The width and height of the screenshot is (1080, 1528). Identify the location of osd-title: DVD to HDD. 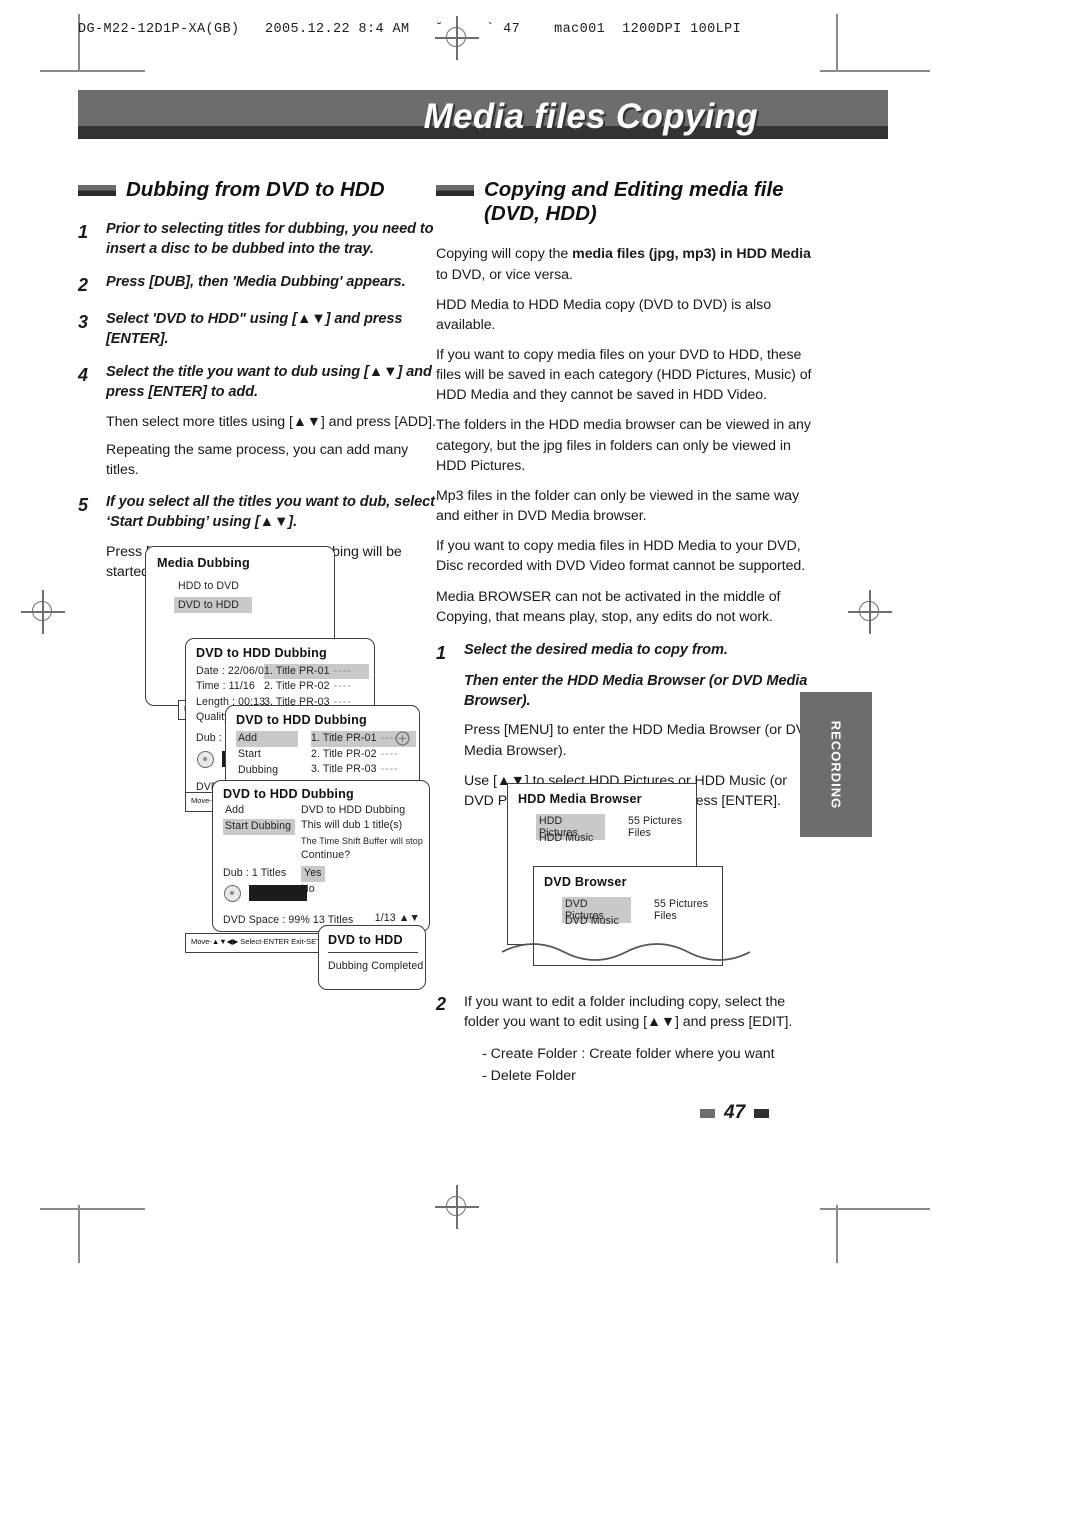
(365, 940).